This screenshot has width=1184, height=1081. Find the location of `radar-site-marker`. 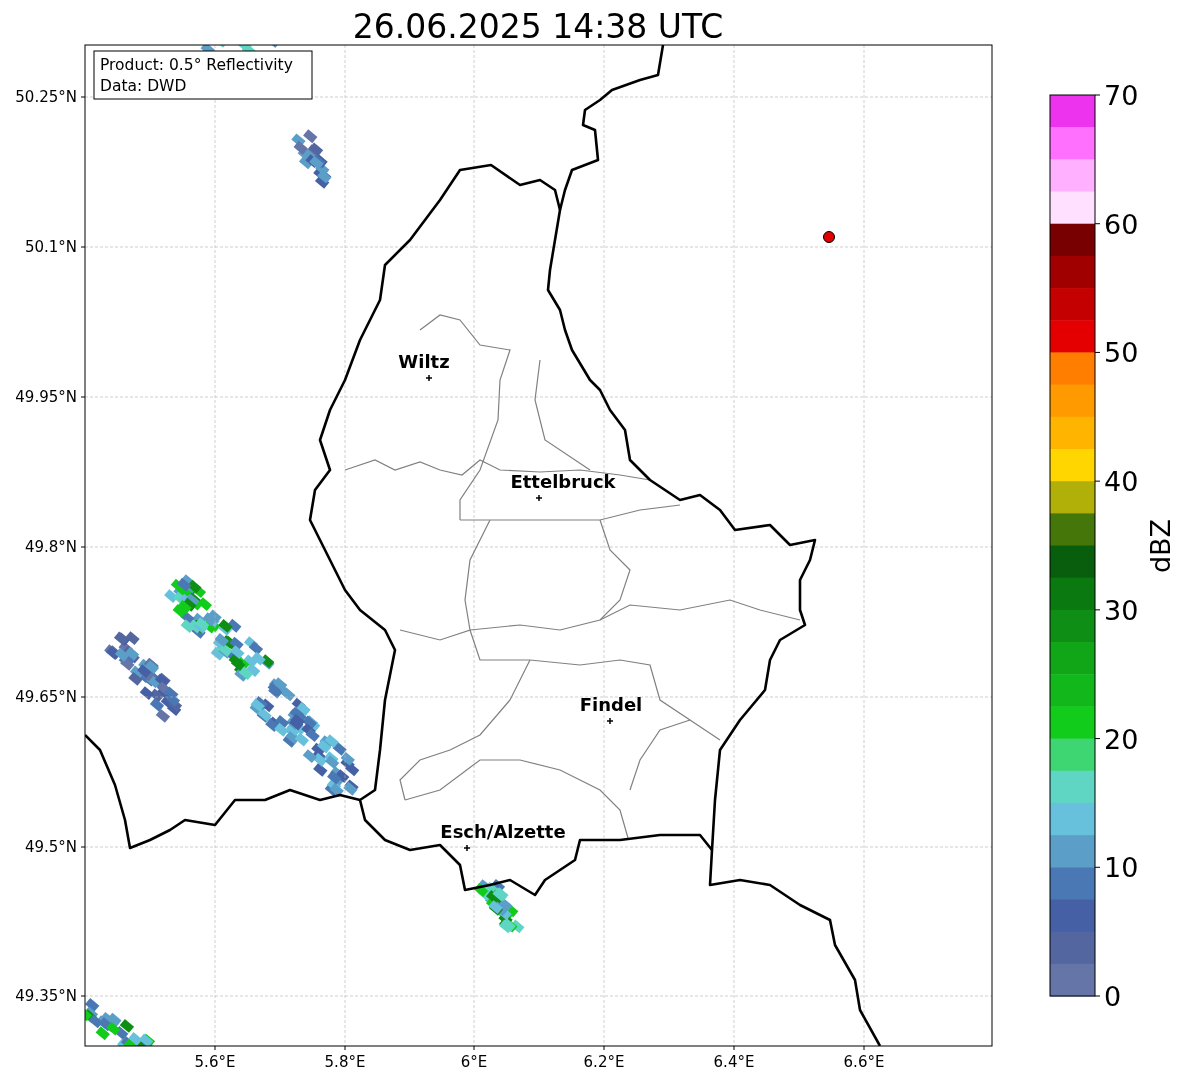

radar-site-marker is located at coordinates (829, 237).